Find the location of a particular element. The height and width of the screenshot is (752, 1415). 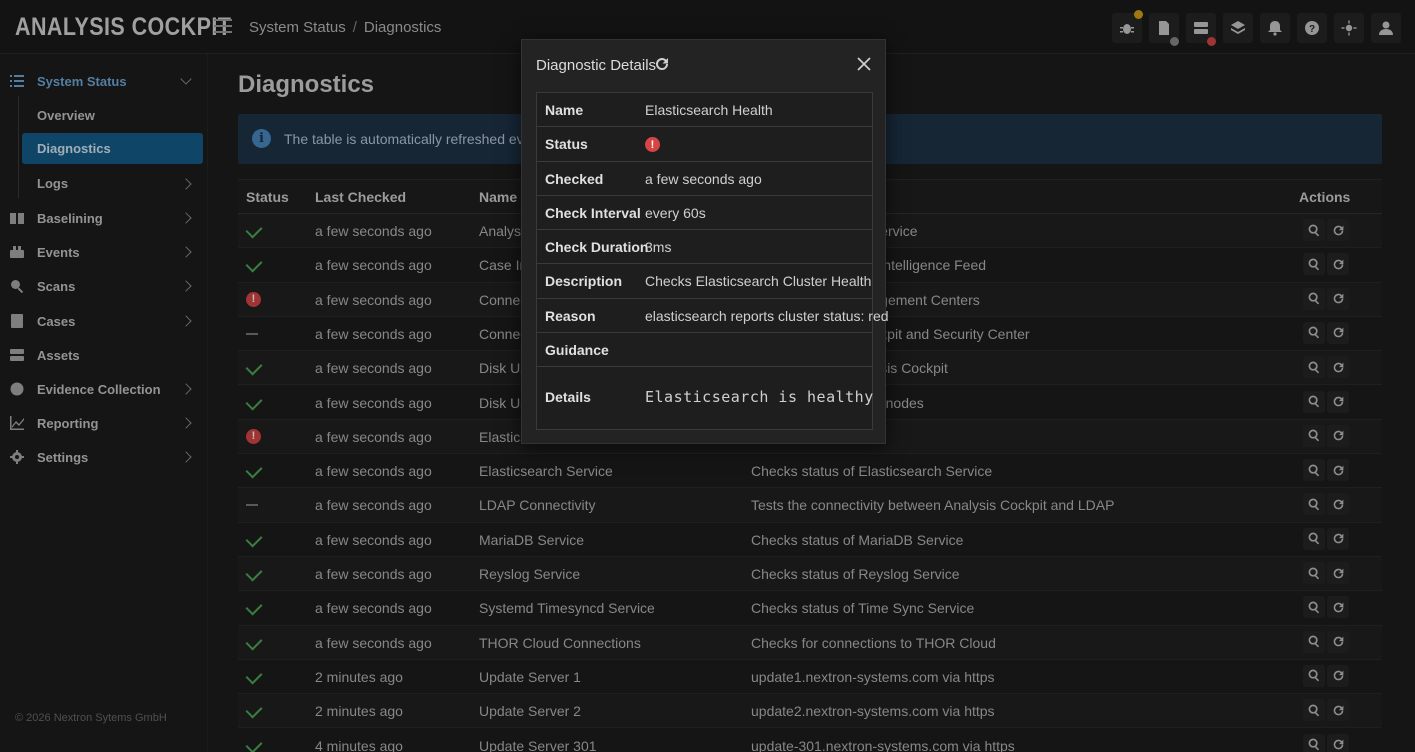

detail-value: Elasticsearch Health is located at coordinates (709, 110).